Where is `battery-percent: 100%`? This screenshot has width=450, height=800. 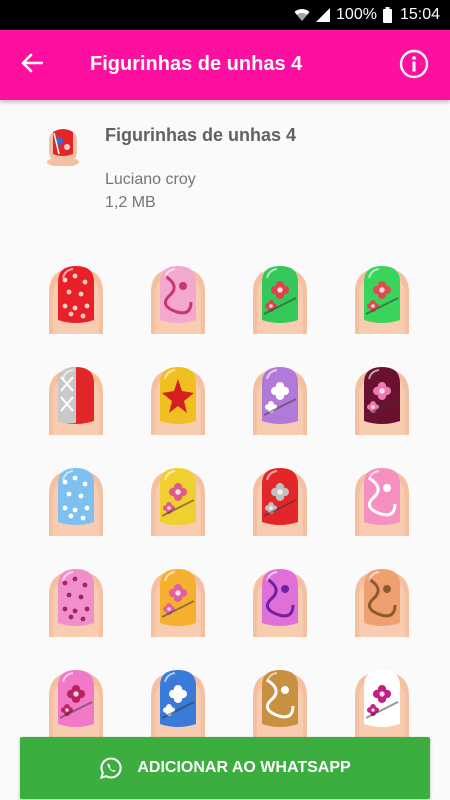
battery-percent: 100% is located at coordinates (356, 14).